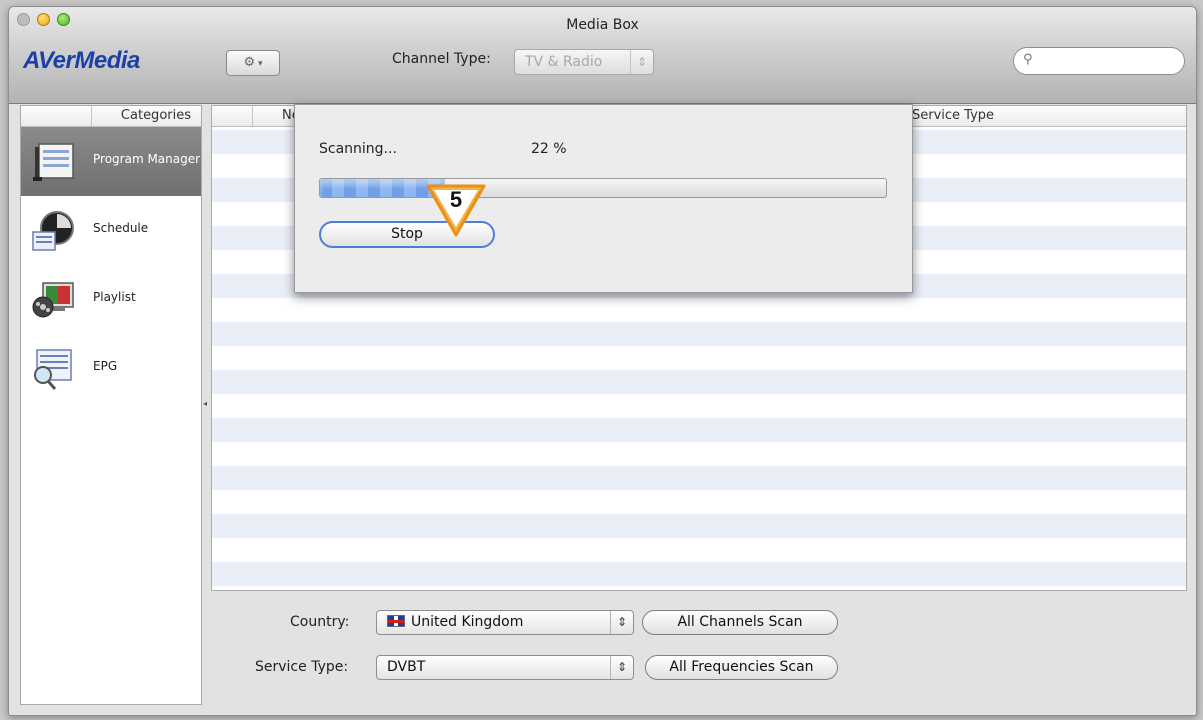 The width and height of the screenshot is (1203, 720). Describe the element at coordinates (740, 622) in the screenshot. I see `all-channels-scan-button: All Channels Scan` at that location.